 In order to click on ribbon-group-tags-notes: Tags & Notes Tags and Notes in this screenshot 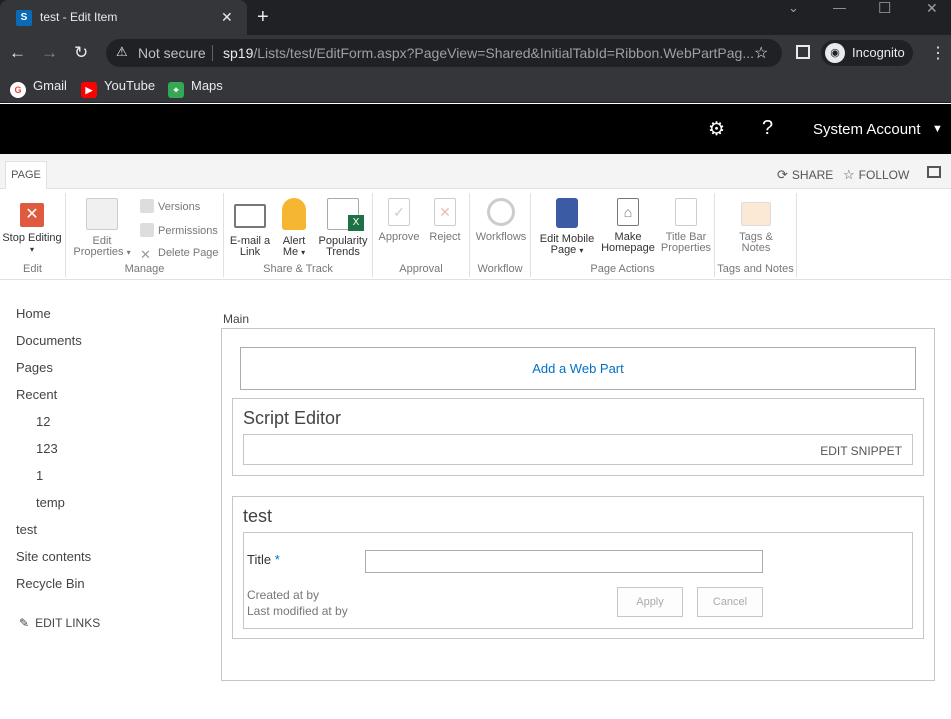, I will do `click(756, 235)`.